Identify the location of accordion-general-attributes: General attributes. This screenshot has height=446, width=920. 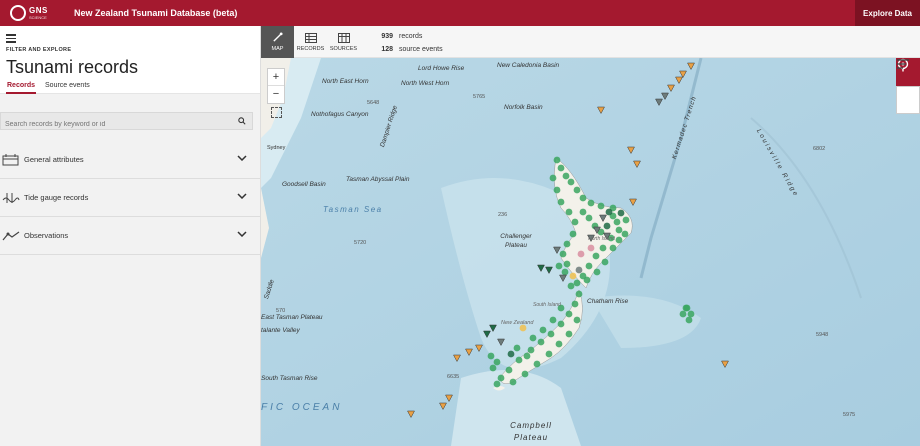
(130, 160).